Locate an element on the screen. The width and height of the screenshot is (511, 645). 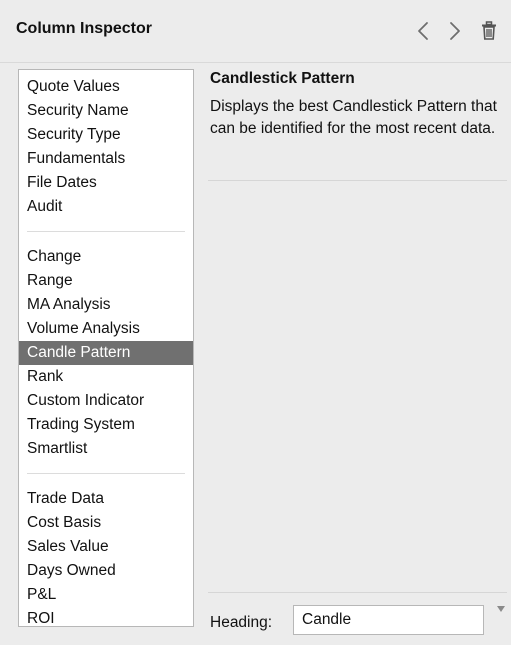
list-item-file-dates: File Dates is located at coordinates (106, 183).